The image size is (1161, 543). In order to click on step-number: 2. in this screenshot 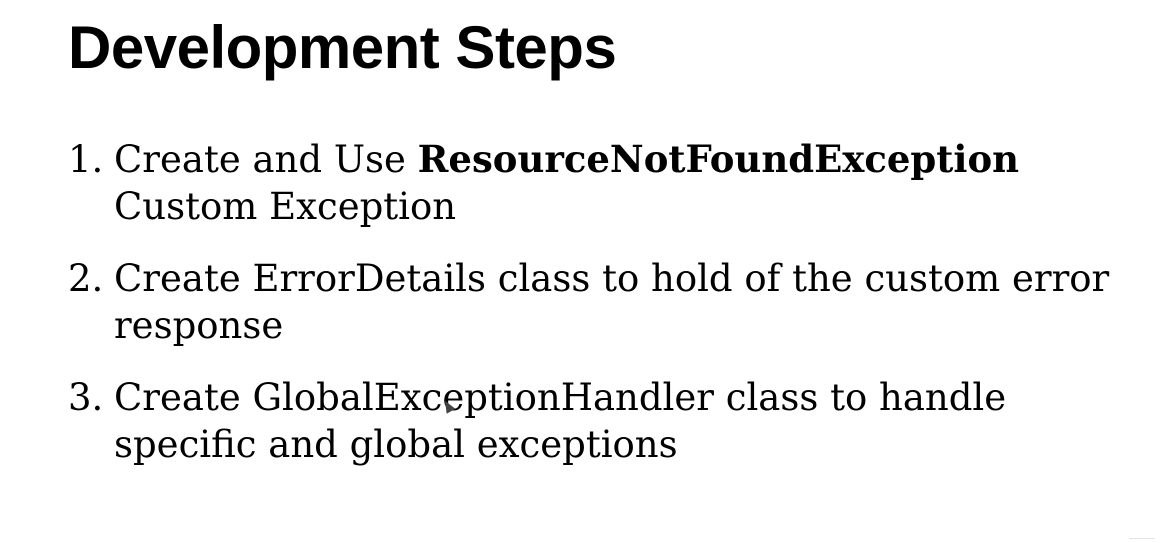, I will do `click(86, 278)`.